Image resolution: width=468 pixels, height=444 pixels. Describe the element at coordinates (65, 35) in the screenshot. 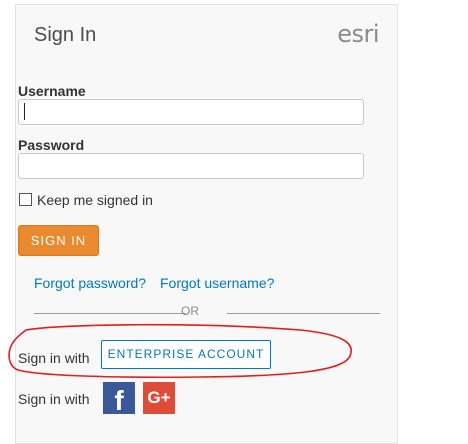

I see `page-title: Sign In` at that location.